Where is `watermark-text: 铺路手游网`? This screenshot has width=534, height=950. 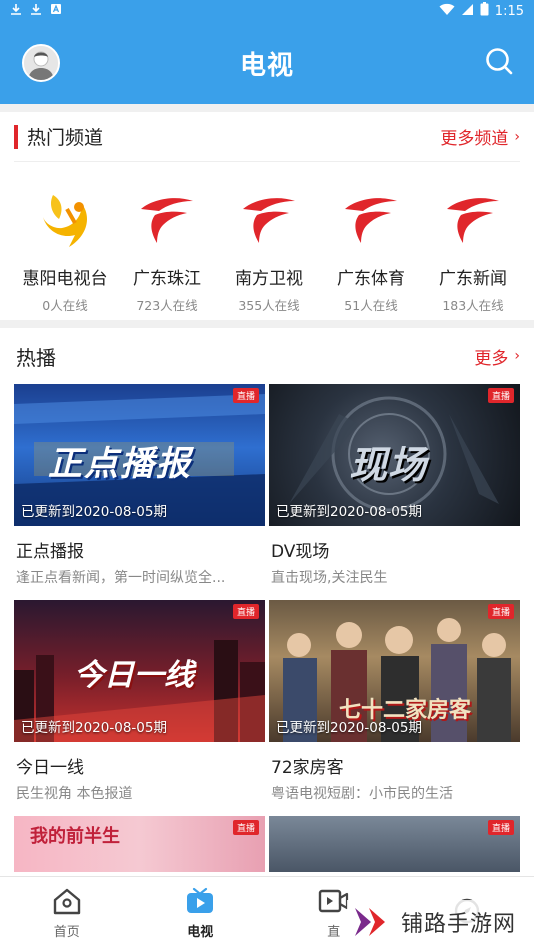 watermark-text: 铺路手游网 is located at coordinates (458, 924).